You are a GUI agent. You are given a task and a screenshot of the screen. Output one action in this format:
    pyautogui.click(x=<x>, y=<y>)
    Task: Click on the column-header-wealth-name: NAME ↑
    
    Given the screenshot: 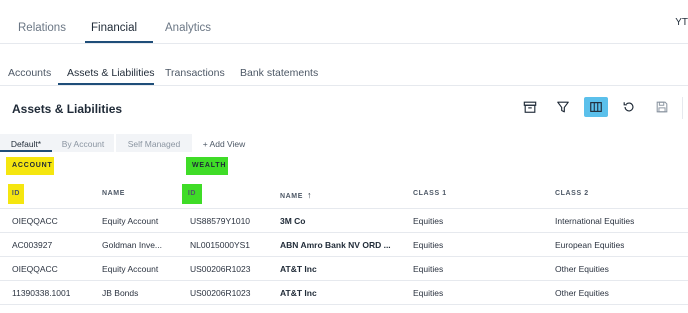 What is the action you would take?
    pyautogui.click(x=296, y=194)
    